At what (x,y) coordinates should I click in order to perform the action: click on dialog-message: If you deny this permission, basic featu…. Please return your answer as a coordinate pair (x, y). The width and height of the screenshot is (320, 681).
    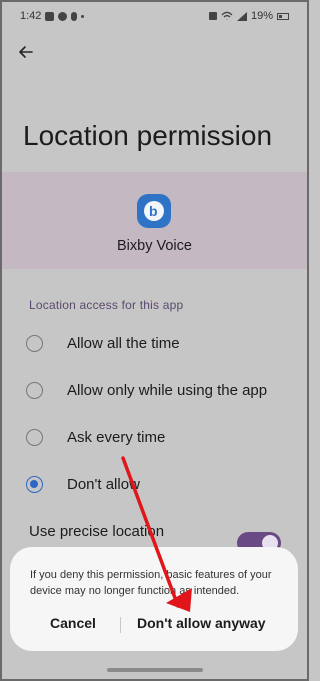
    Looking at the image, I should click on (151, 583).